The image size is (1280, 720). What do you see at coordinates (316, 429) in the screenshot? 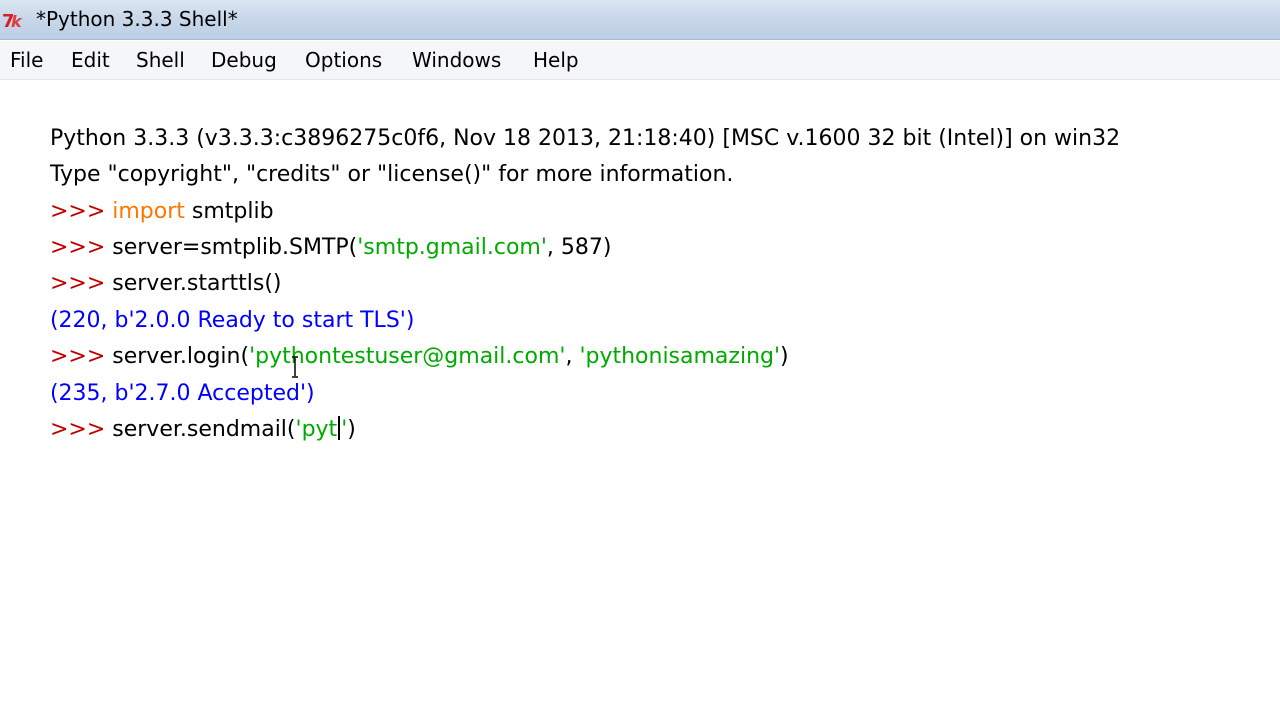
I see `string-literal: 'pyt` at bounding box center [316, 429].